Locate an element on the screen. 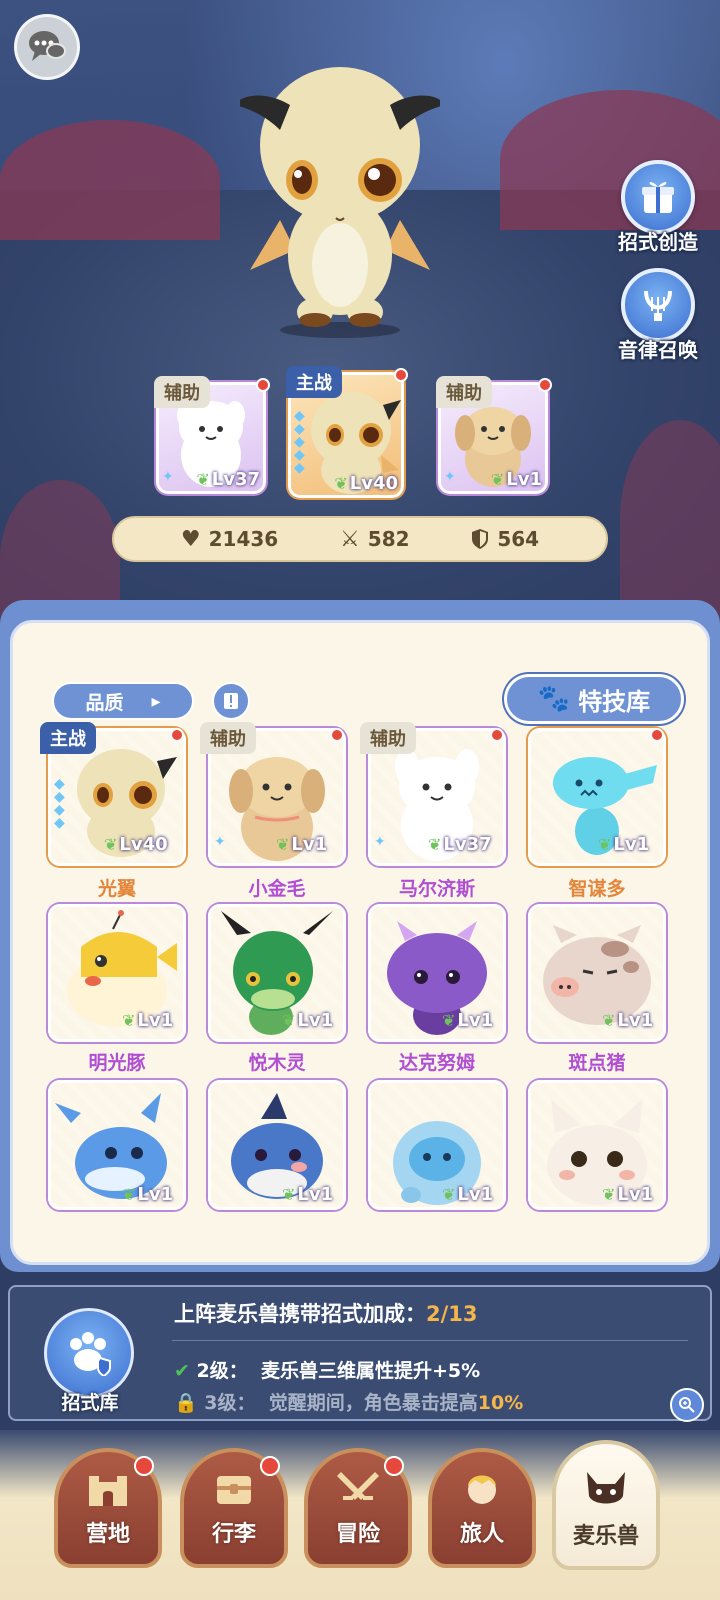  divider is located at coordinates (430, 1340).